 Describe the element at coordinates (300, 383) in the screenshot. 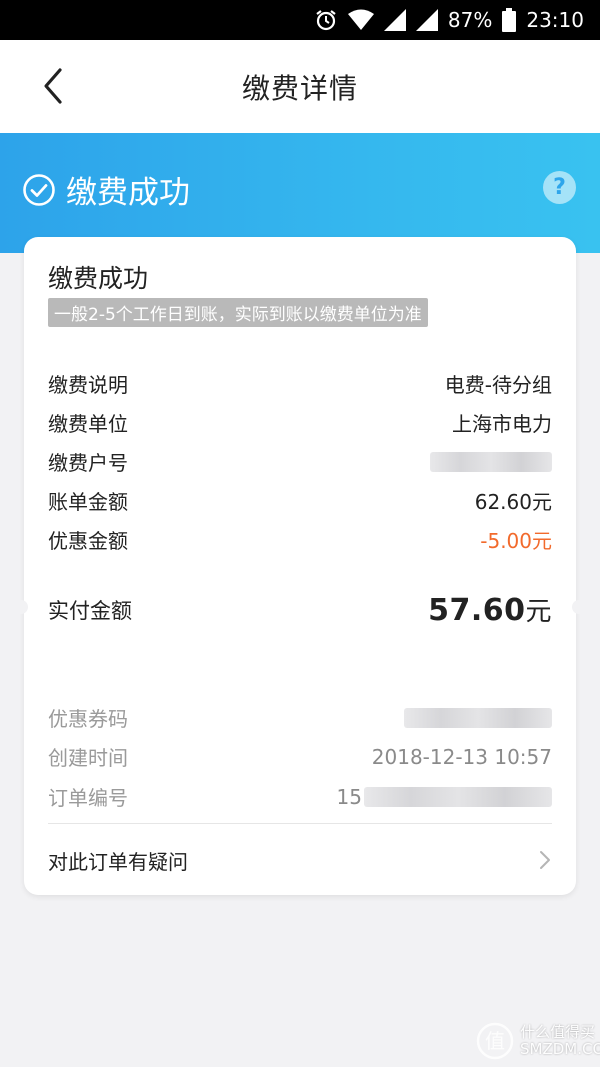

I see `row-payment-desc: 缴费说明 电费-待分组` at that location.